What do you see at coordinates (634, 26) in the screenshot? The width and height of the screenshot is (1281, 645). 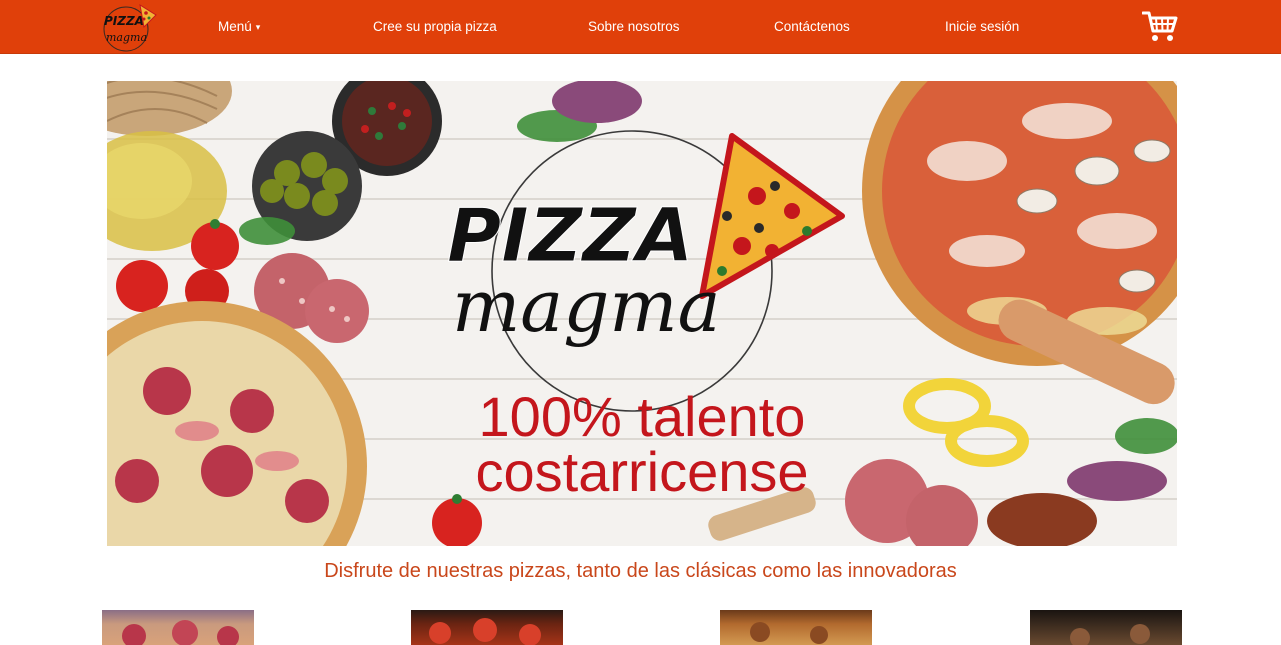 I see `nav-about-us: Sobre nosotros` at bounding box center [634, 26].